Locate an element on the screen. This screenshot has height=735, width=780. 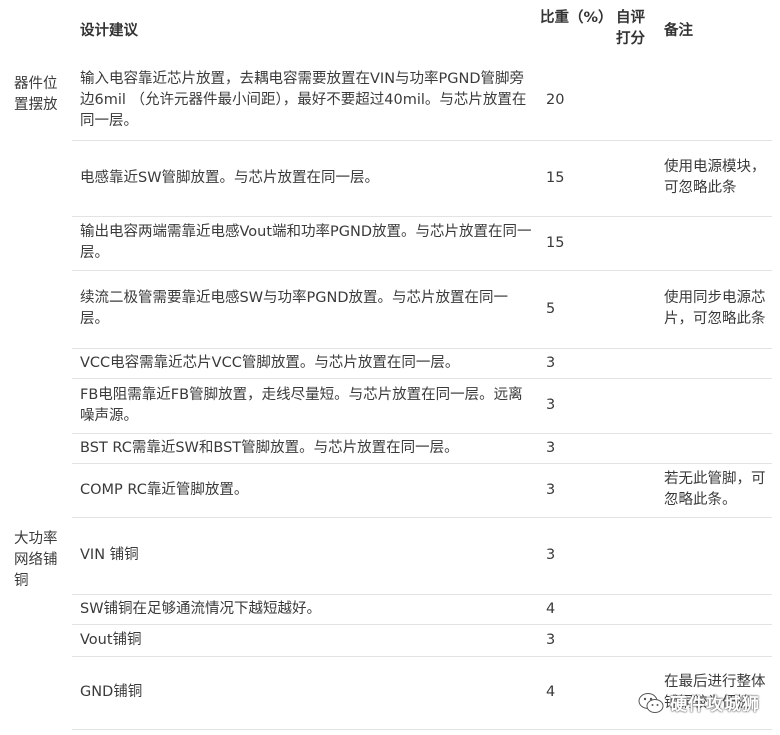
table-row: COMP RC靠近管脚放置。 3 若无此管脚，可忽略此条。 is located at coordinates (389, 490).